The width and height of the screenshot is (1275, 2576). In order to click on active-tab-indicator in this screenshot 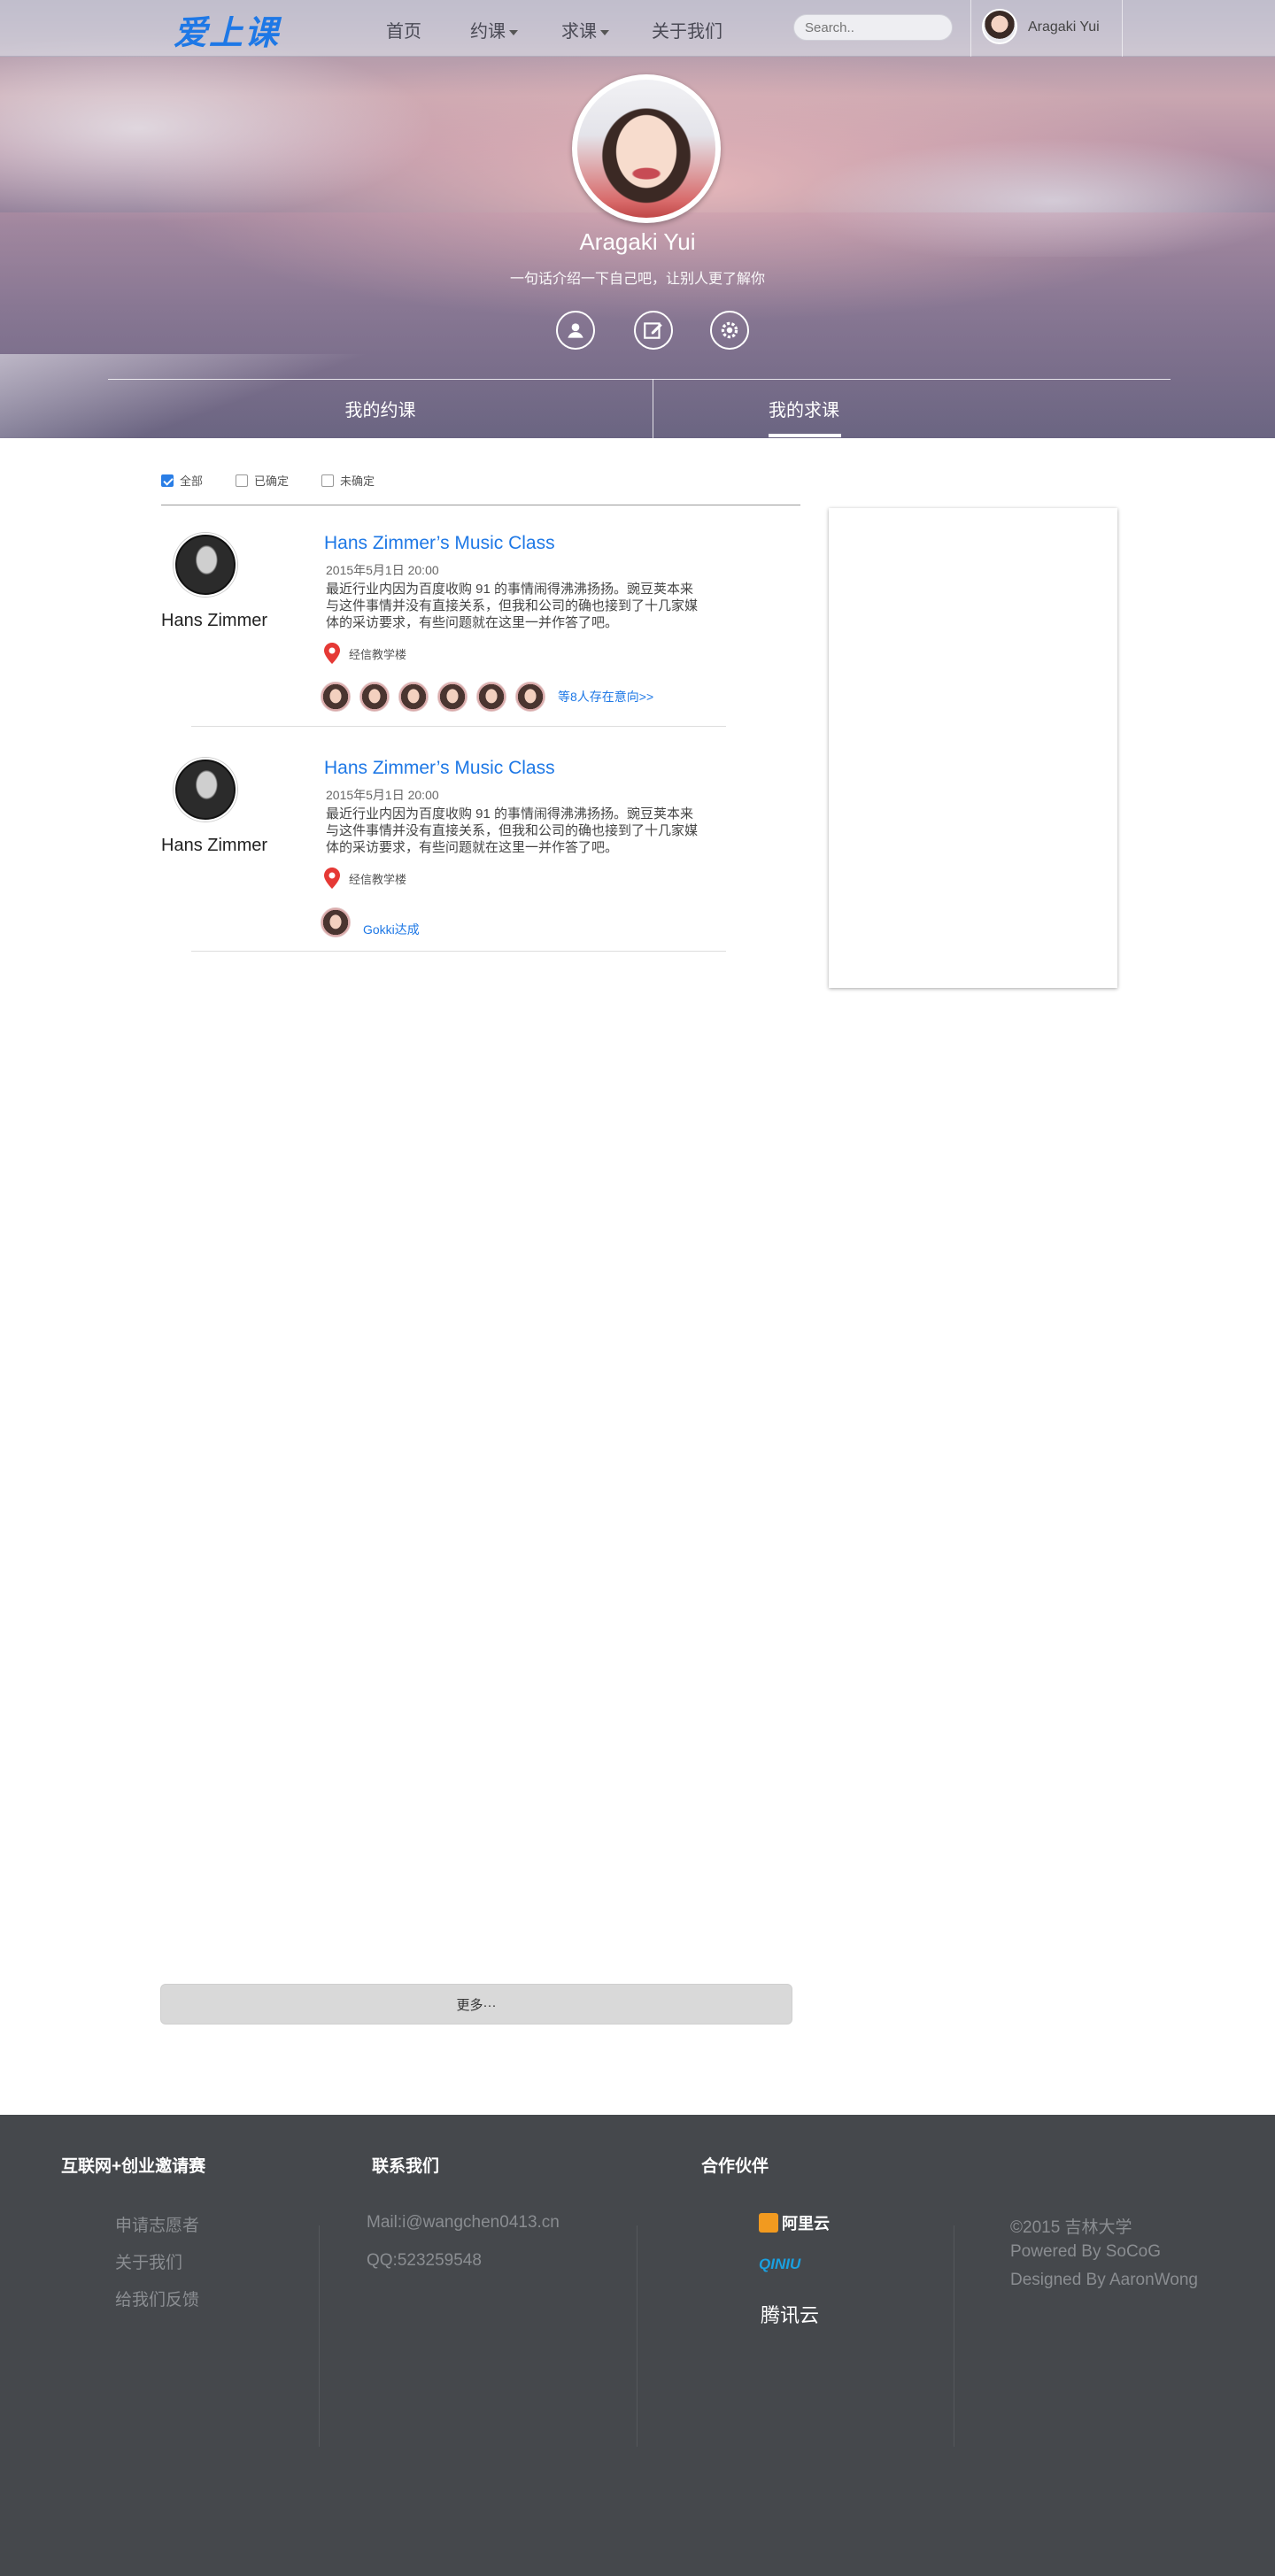, I will do `click(805, 435)`.